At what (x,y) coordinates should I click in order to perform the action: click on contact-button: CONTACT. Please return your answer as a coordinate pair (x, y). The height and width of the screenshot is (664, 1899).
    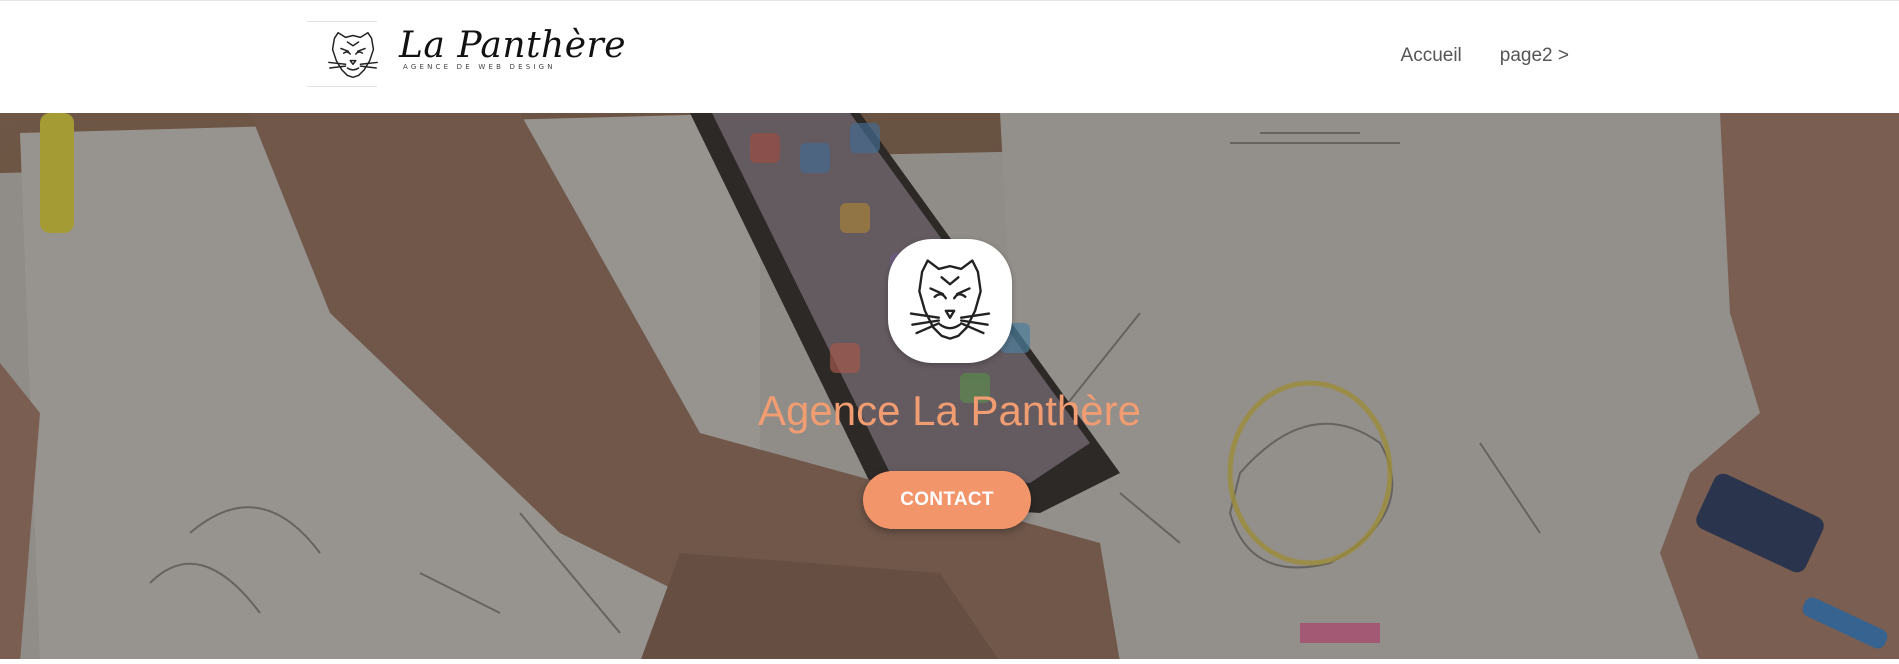
    Looking at the image, I should click on (947, 500).